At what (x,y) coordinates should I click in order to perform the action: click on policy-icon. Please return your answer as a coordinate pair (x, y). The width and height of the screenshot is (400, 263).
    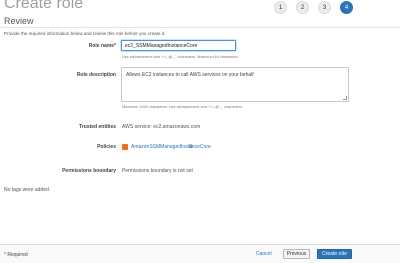
    Looking at the image, I should click on (125, 147).